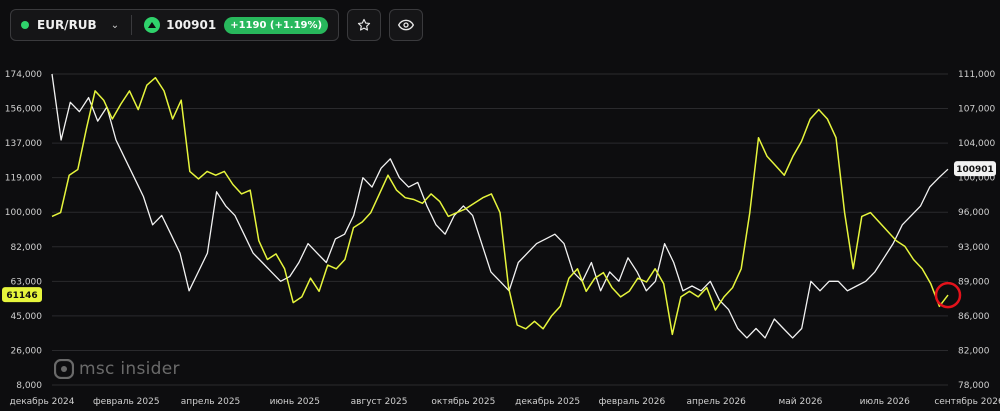 The height and width of the screenshot is (411, 1000). Describe the element at coordinates (191, 25) in the screenshot. I see `last-price: 100901` at that location.